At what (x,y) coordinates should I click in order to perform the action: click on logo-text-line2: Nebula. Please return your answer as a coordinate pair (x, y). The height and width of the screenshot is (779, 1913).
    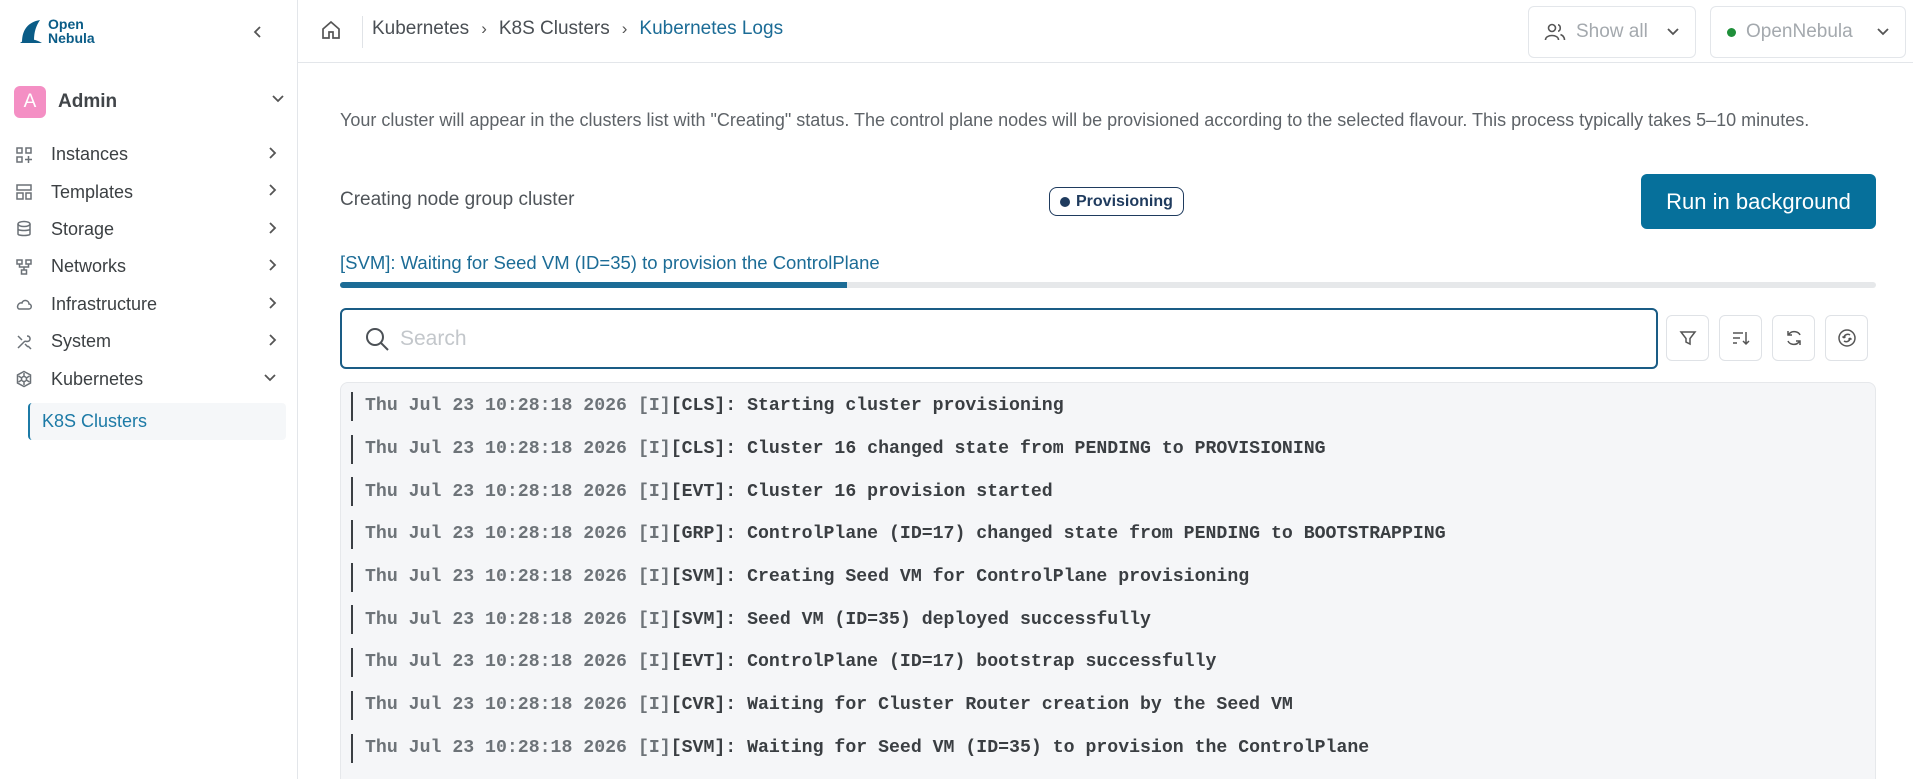
    Looking at the image, I should click on (71, 38).